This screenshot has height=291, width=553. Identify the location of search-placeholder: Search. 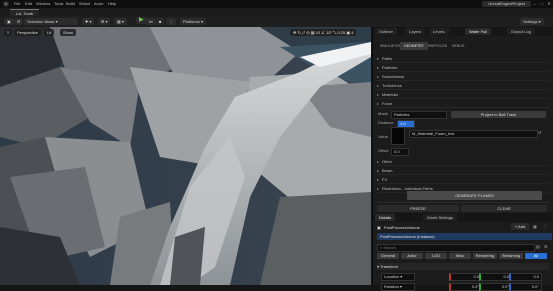
(390, 247).